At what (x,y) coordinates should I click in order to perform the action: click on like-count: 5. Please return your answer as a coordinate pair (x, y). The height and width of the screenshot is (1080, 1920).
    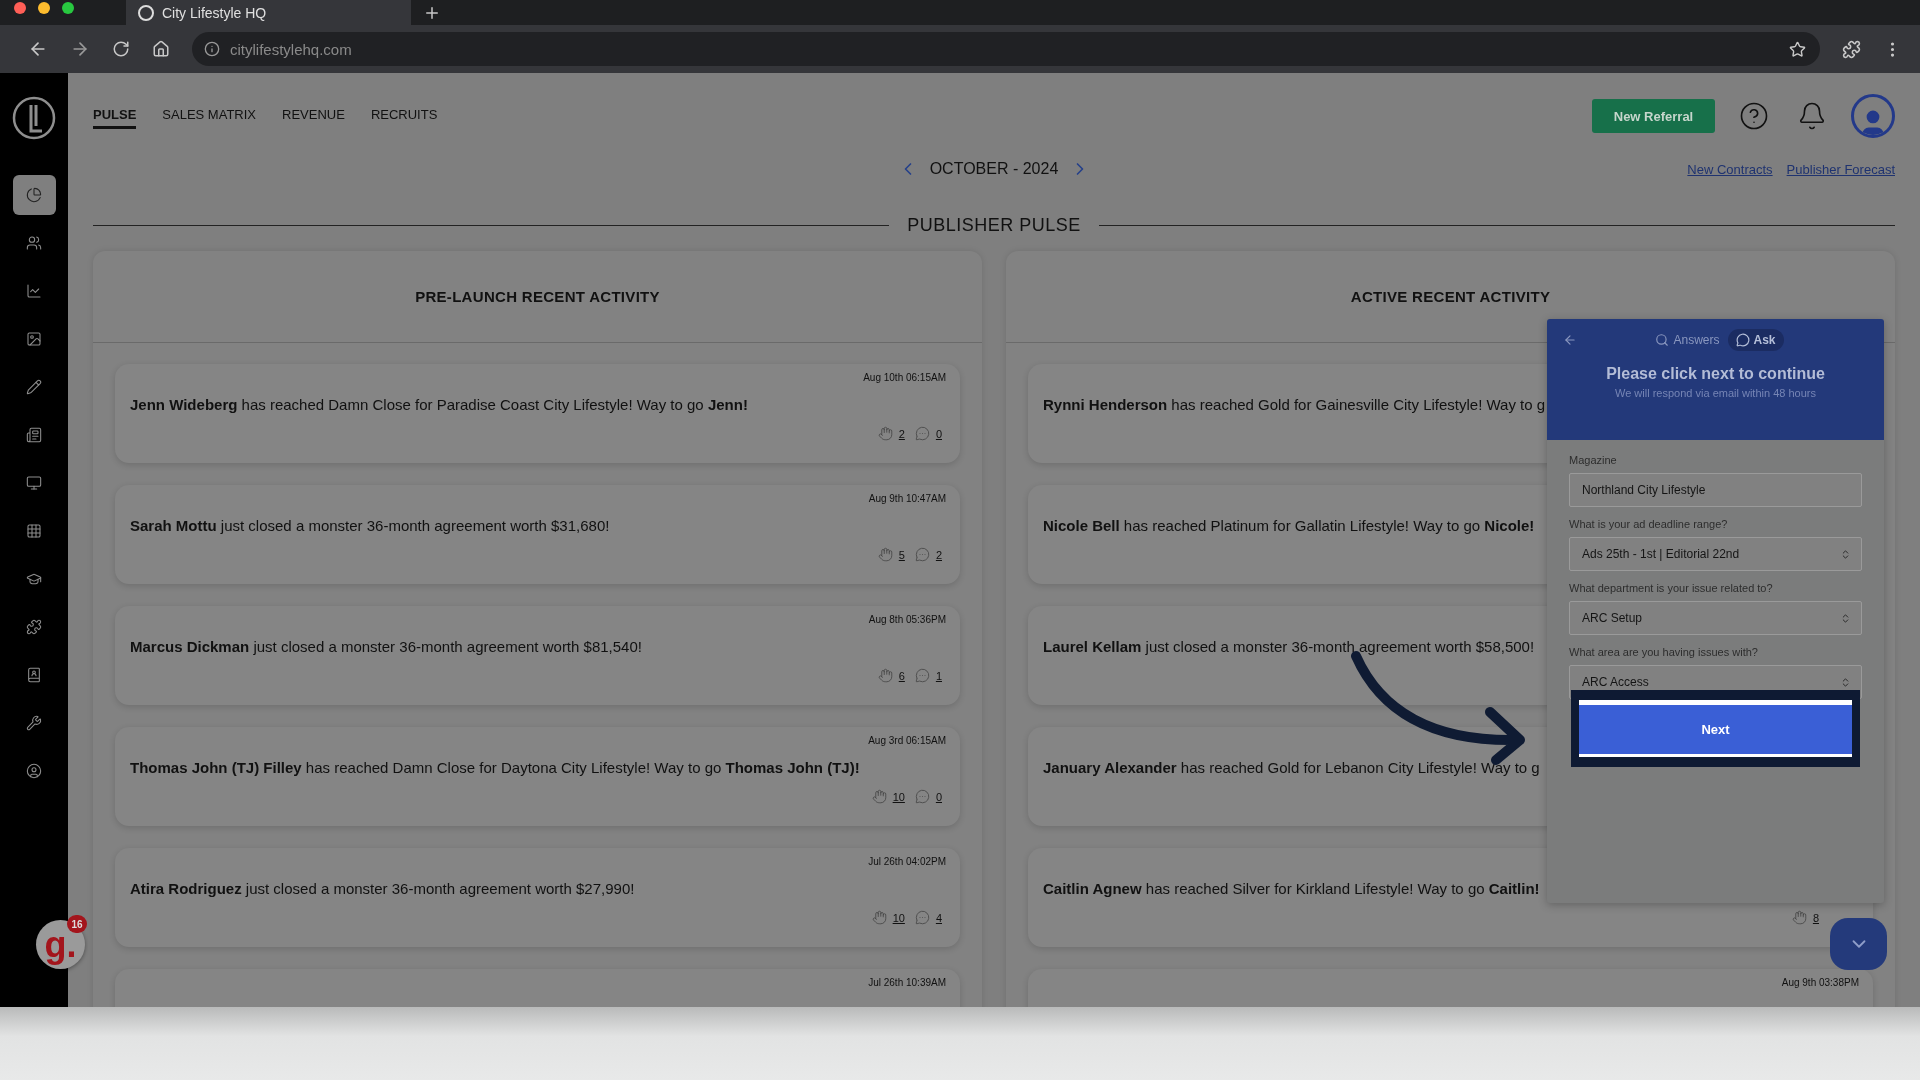
    Looking at the image, I should click on (901, 554).